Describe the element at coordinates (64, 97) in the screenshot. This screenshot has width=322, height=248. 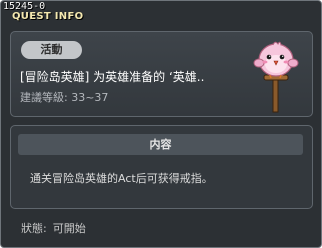
I see `quest-level-requirement: 建議等級: 33~37` at that location.